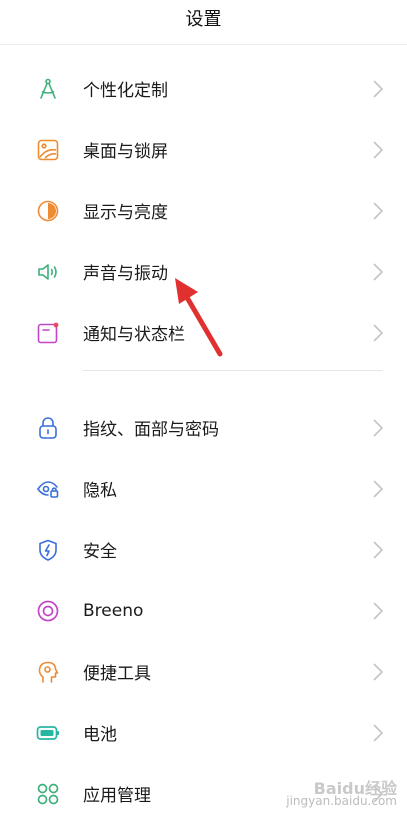 The width and height of the screenshot is (407, 824). I want to click on tools-icon, so click(48, 672).